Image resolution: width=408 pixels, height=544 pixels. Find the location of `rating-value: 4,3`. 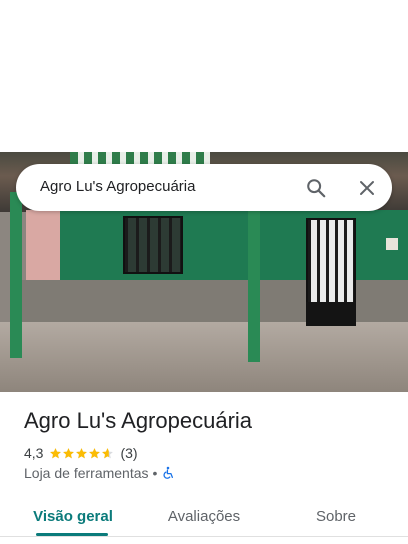

rating-value: 4,3 is located at coordinates (34, 453).